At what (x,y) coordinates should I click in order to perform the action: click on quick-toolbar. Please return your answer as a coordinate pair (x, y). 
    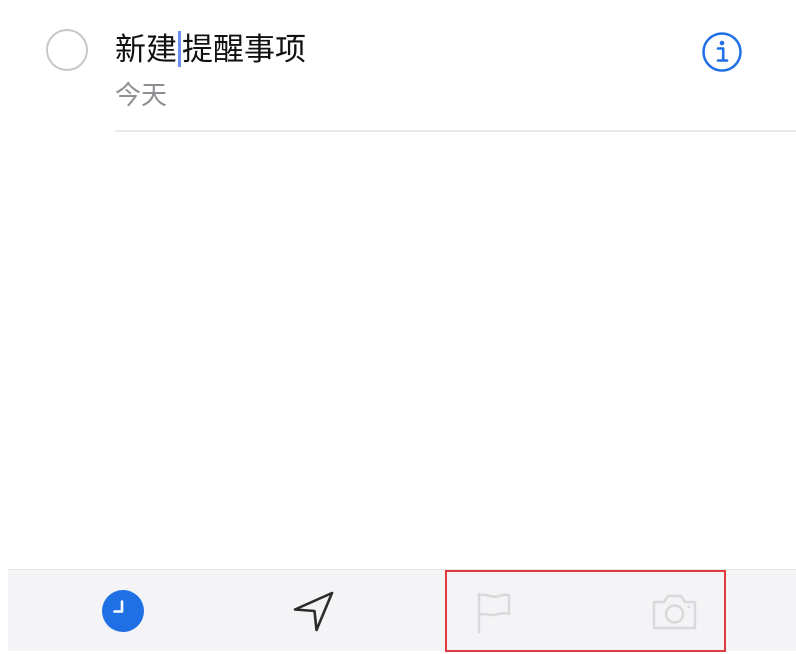
    Looking at the image, I should click on (402, 610).